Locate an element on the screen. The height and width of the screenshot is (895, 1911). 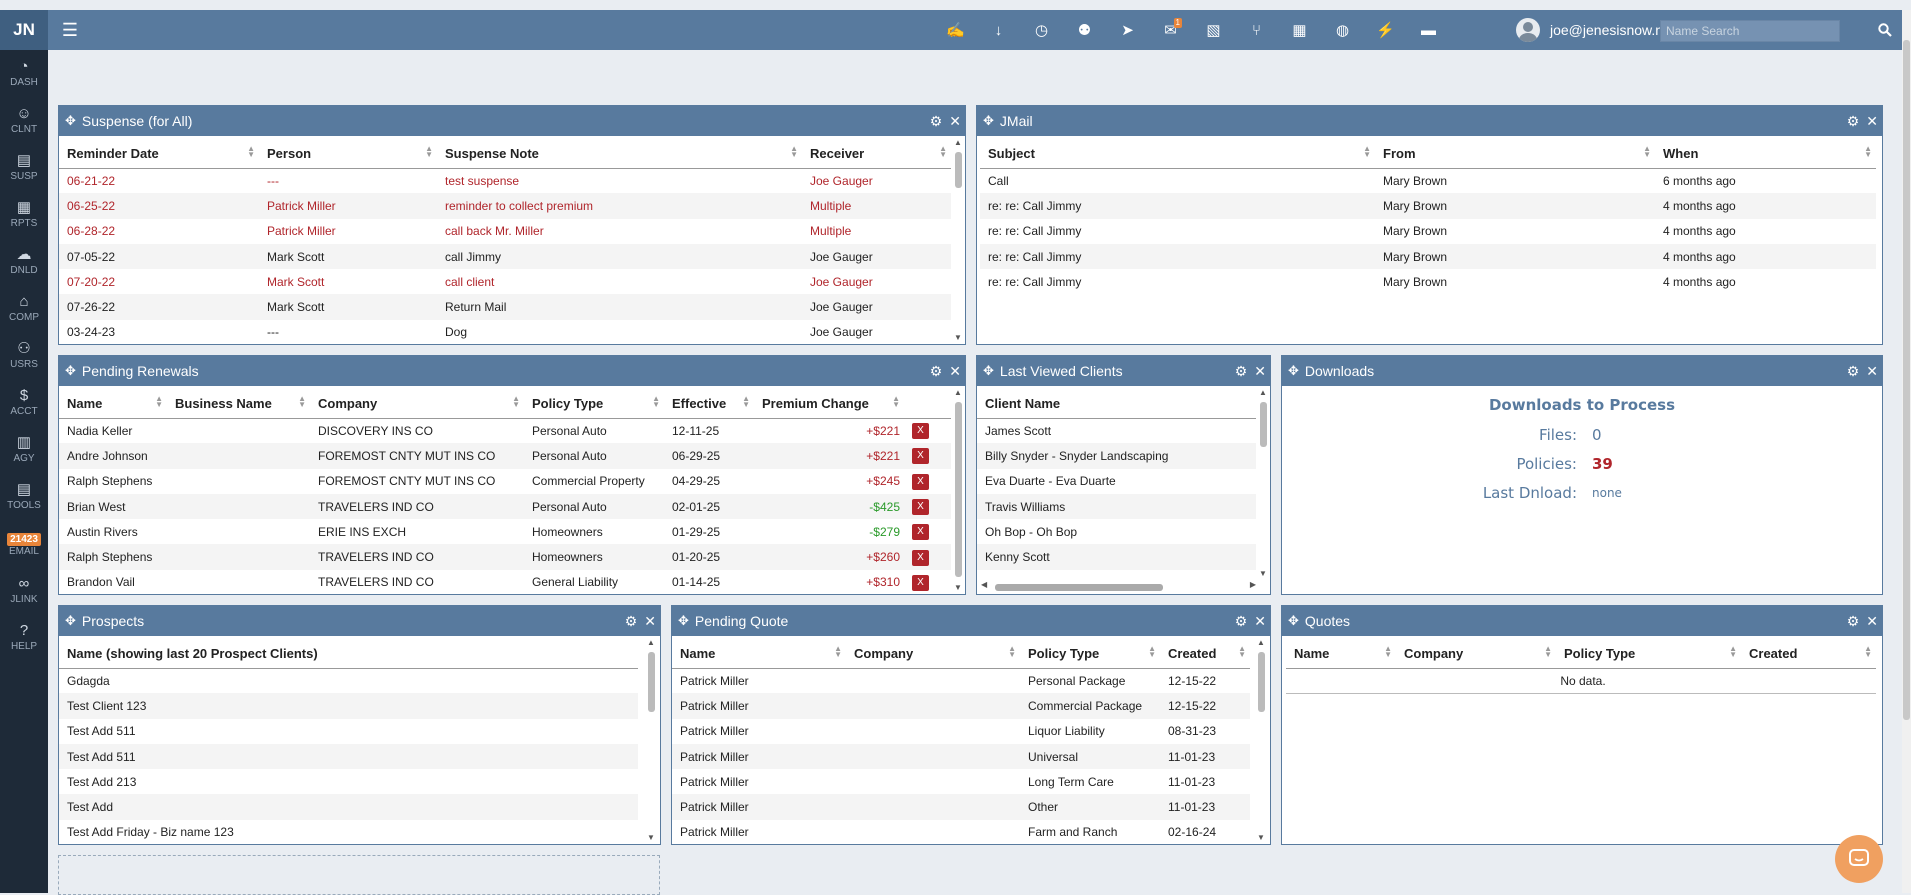
column-header: Policy Type ▲ ▼ is located at coordinates (1648, 652).